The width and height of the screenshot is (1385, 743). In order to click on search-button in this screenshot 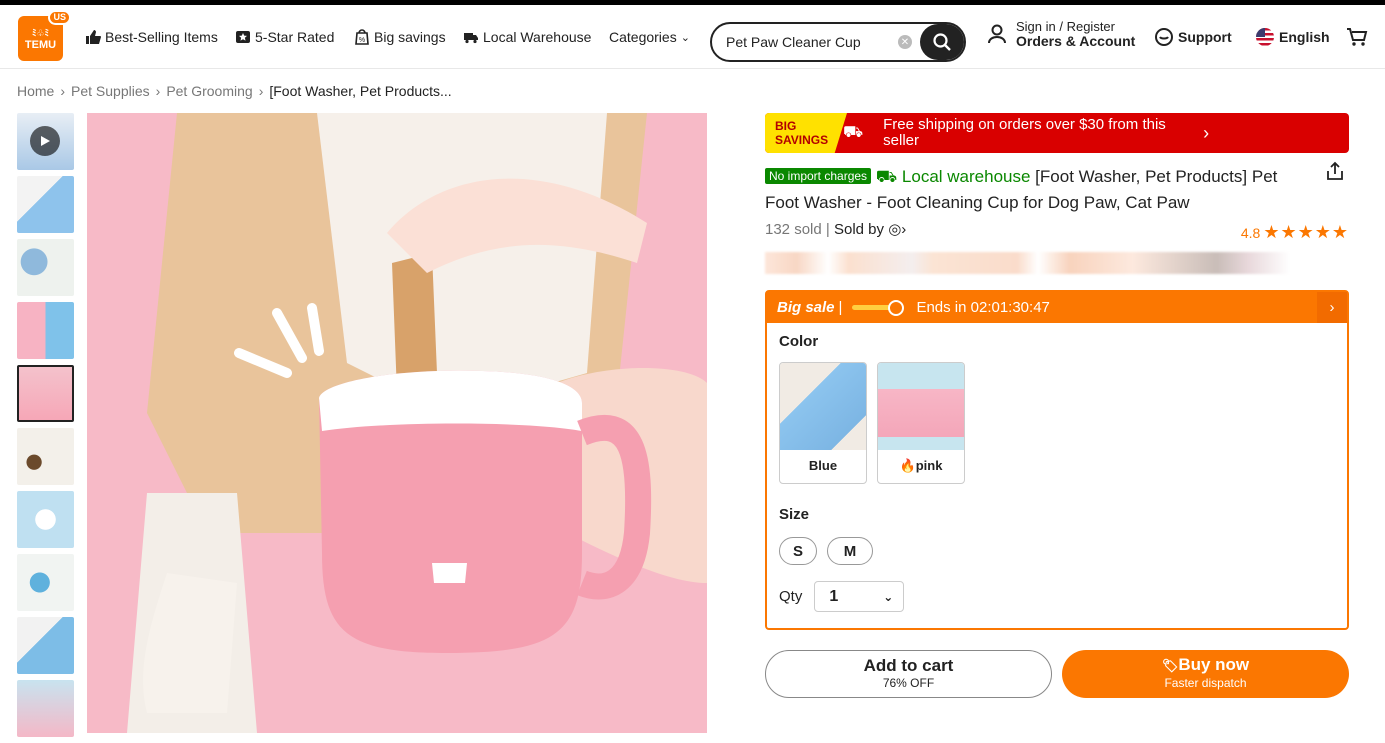, I will do `click(942, 42)`.